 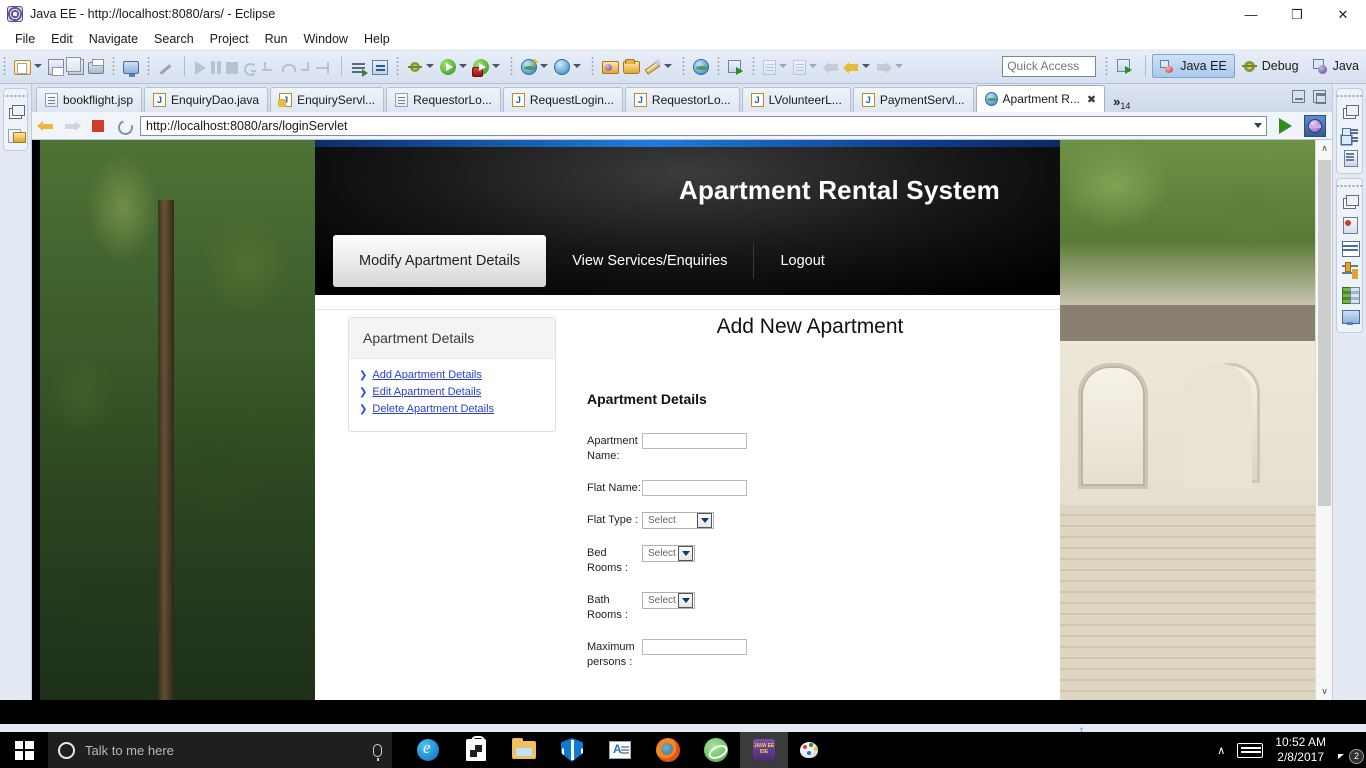 What do you see at coordinates (694, 488) in the screenshot?
I see `flat-name-input` at bounding box center [694, 488].